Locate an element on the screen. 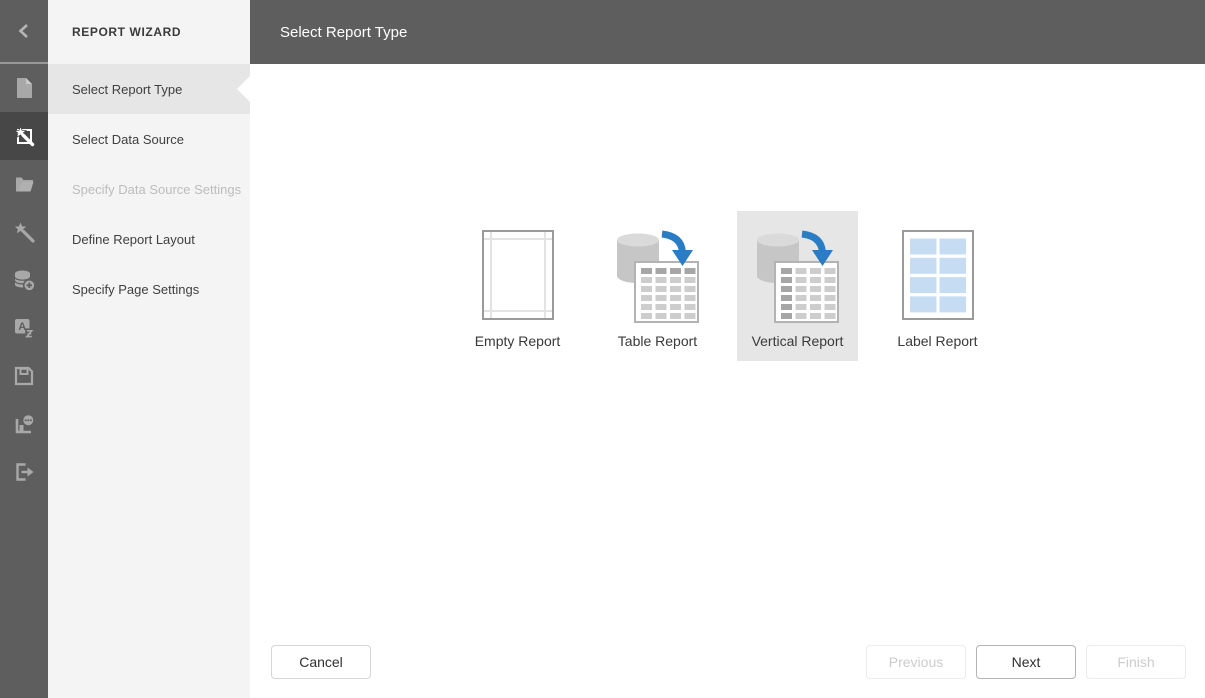 This screenshot has width=1205, height=698. table-report-icon is located at coordinates (658, 276).